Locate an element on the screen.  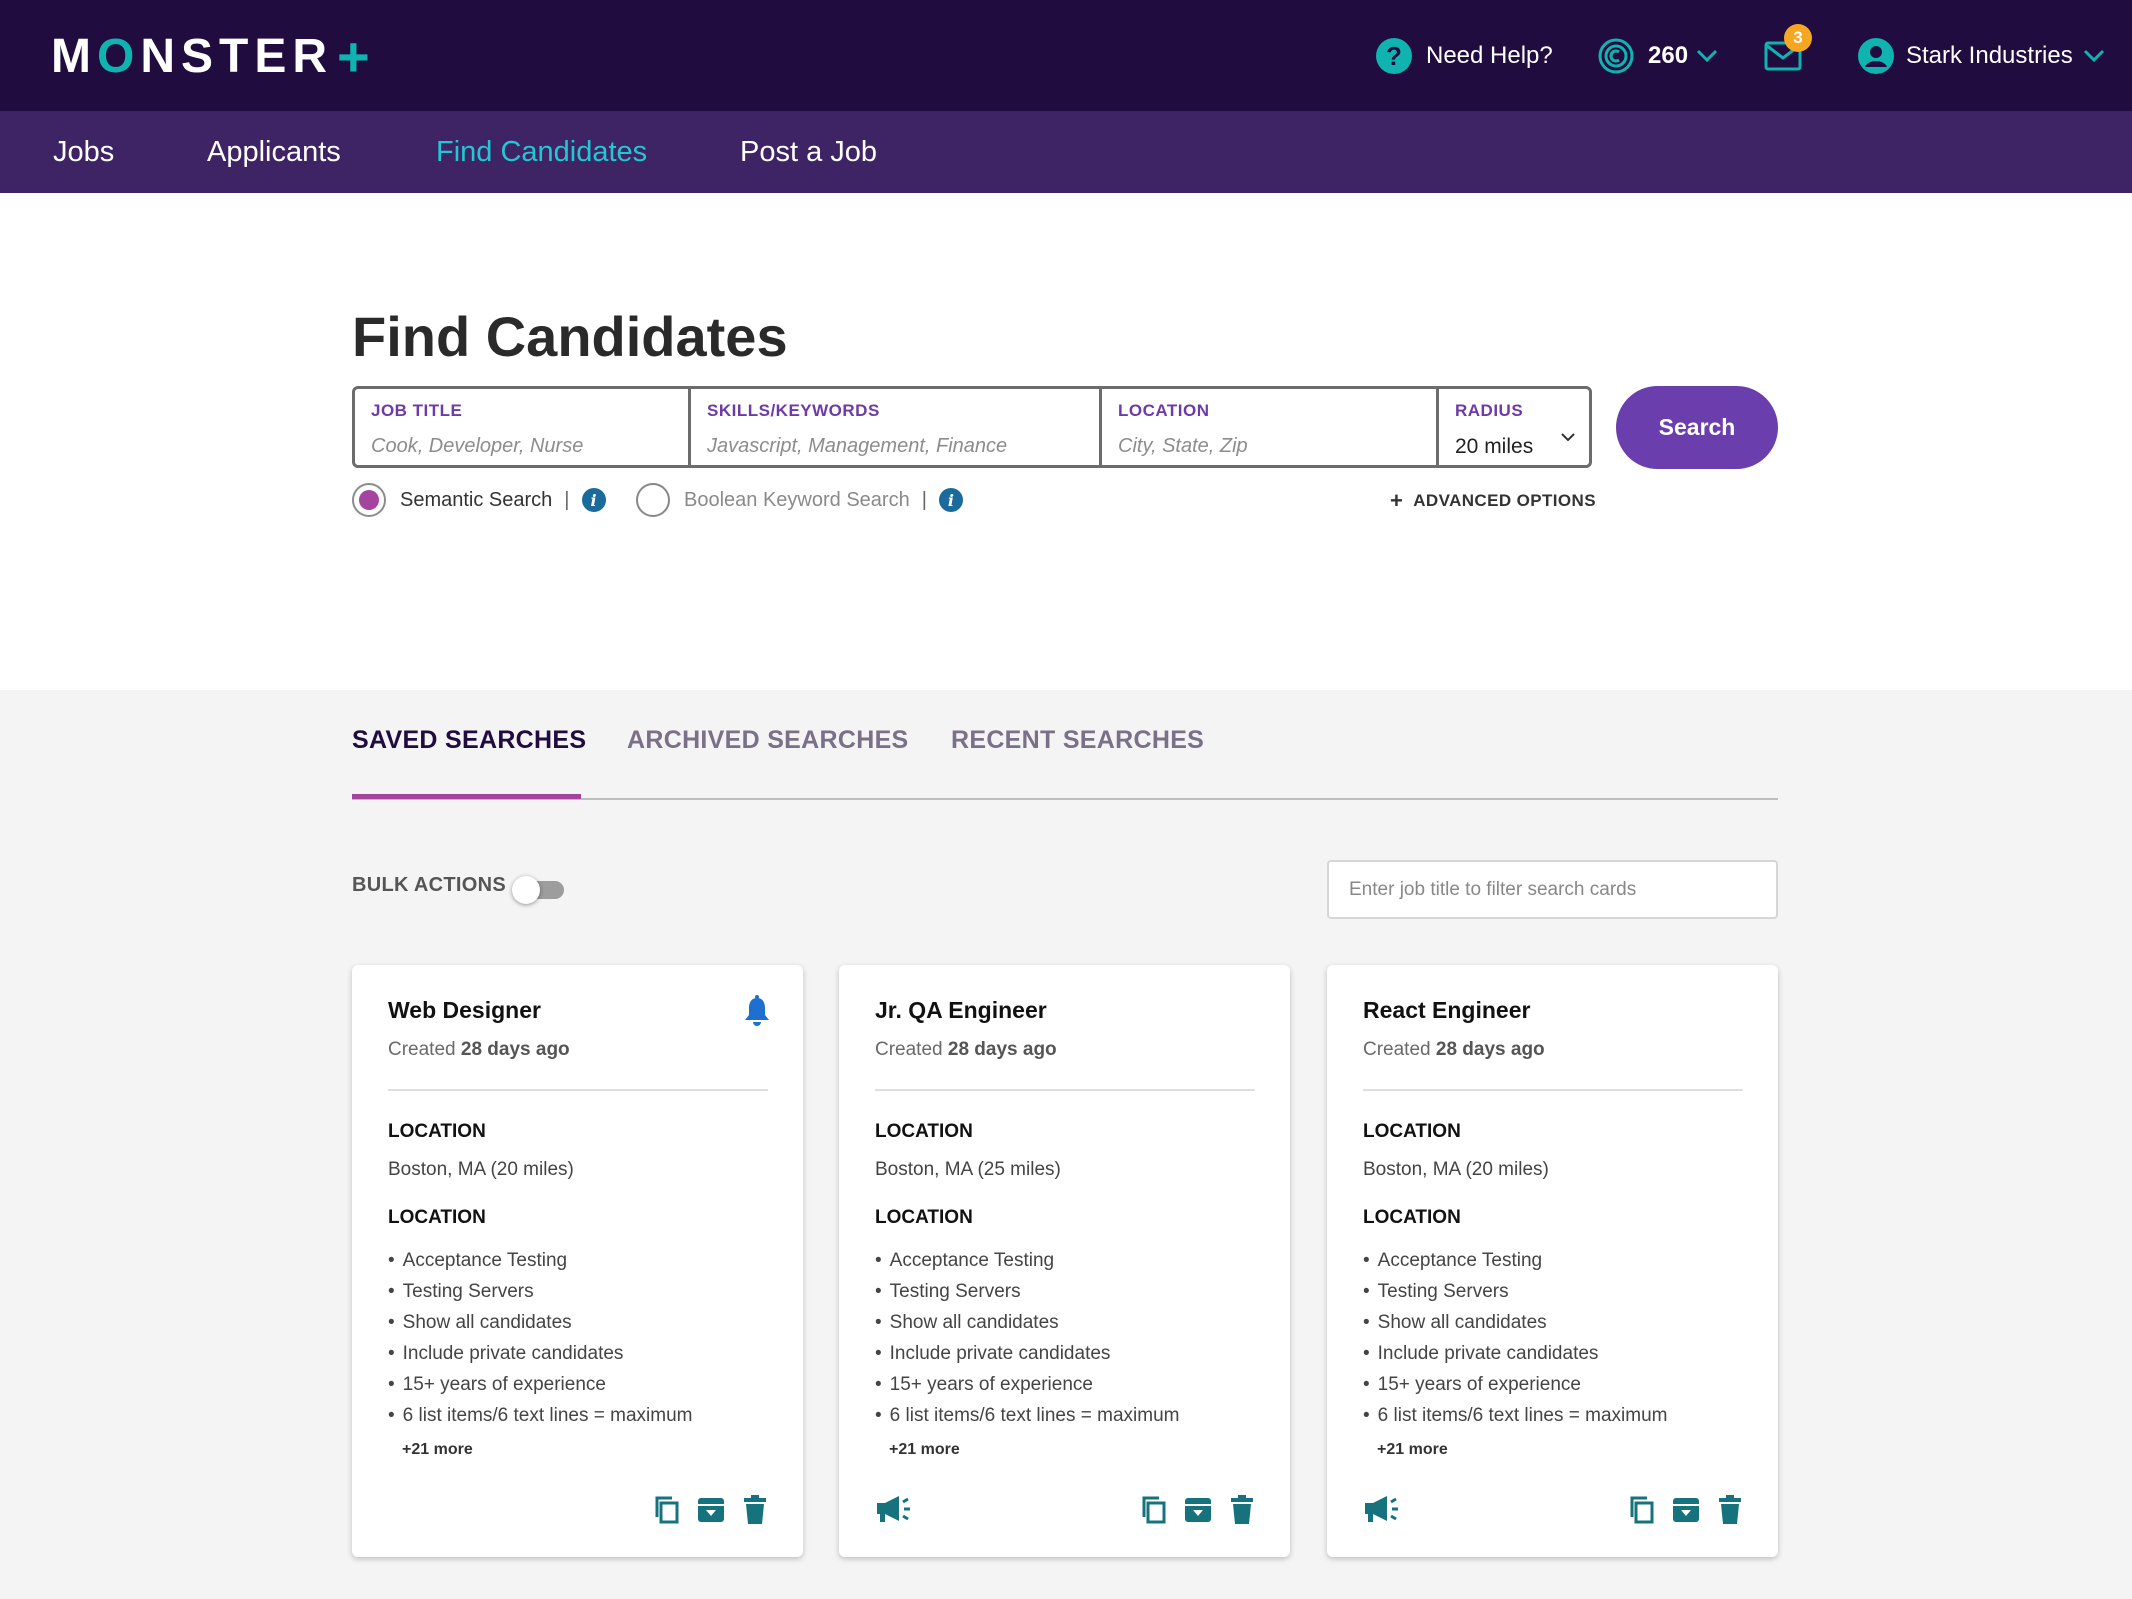
plus-icon: + is located at coordinates (1397, 500).